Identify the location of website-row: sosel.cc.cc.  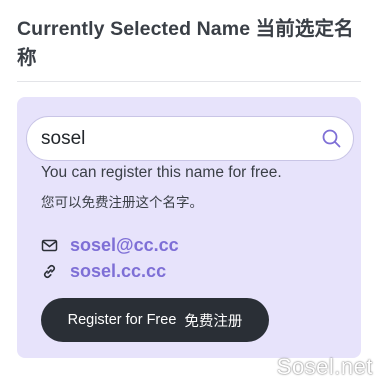
(103, 271).